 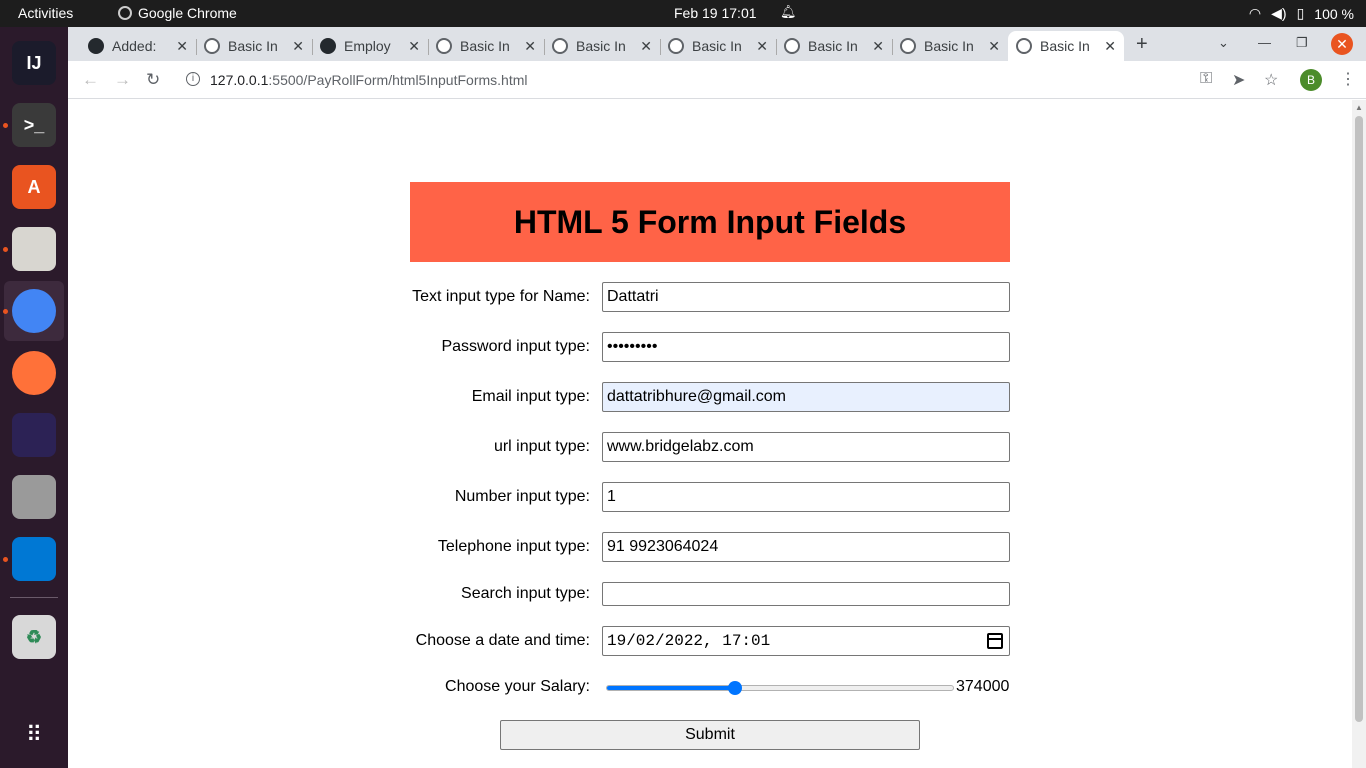 I want to click on window-close-icon: ✕, so click(x=1342, y=44).